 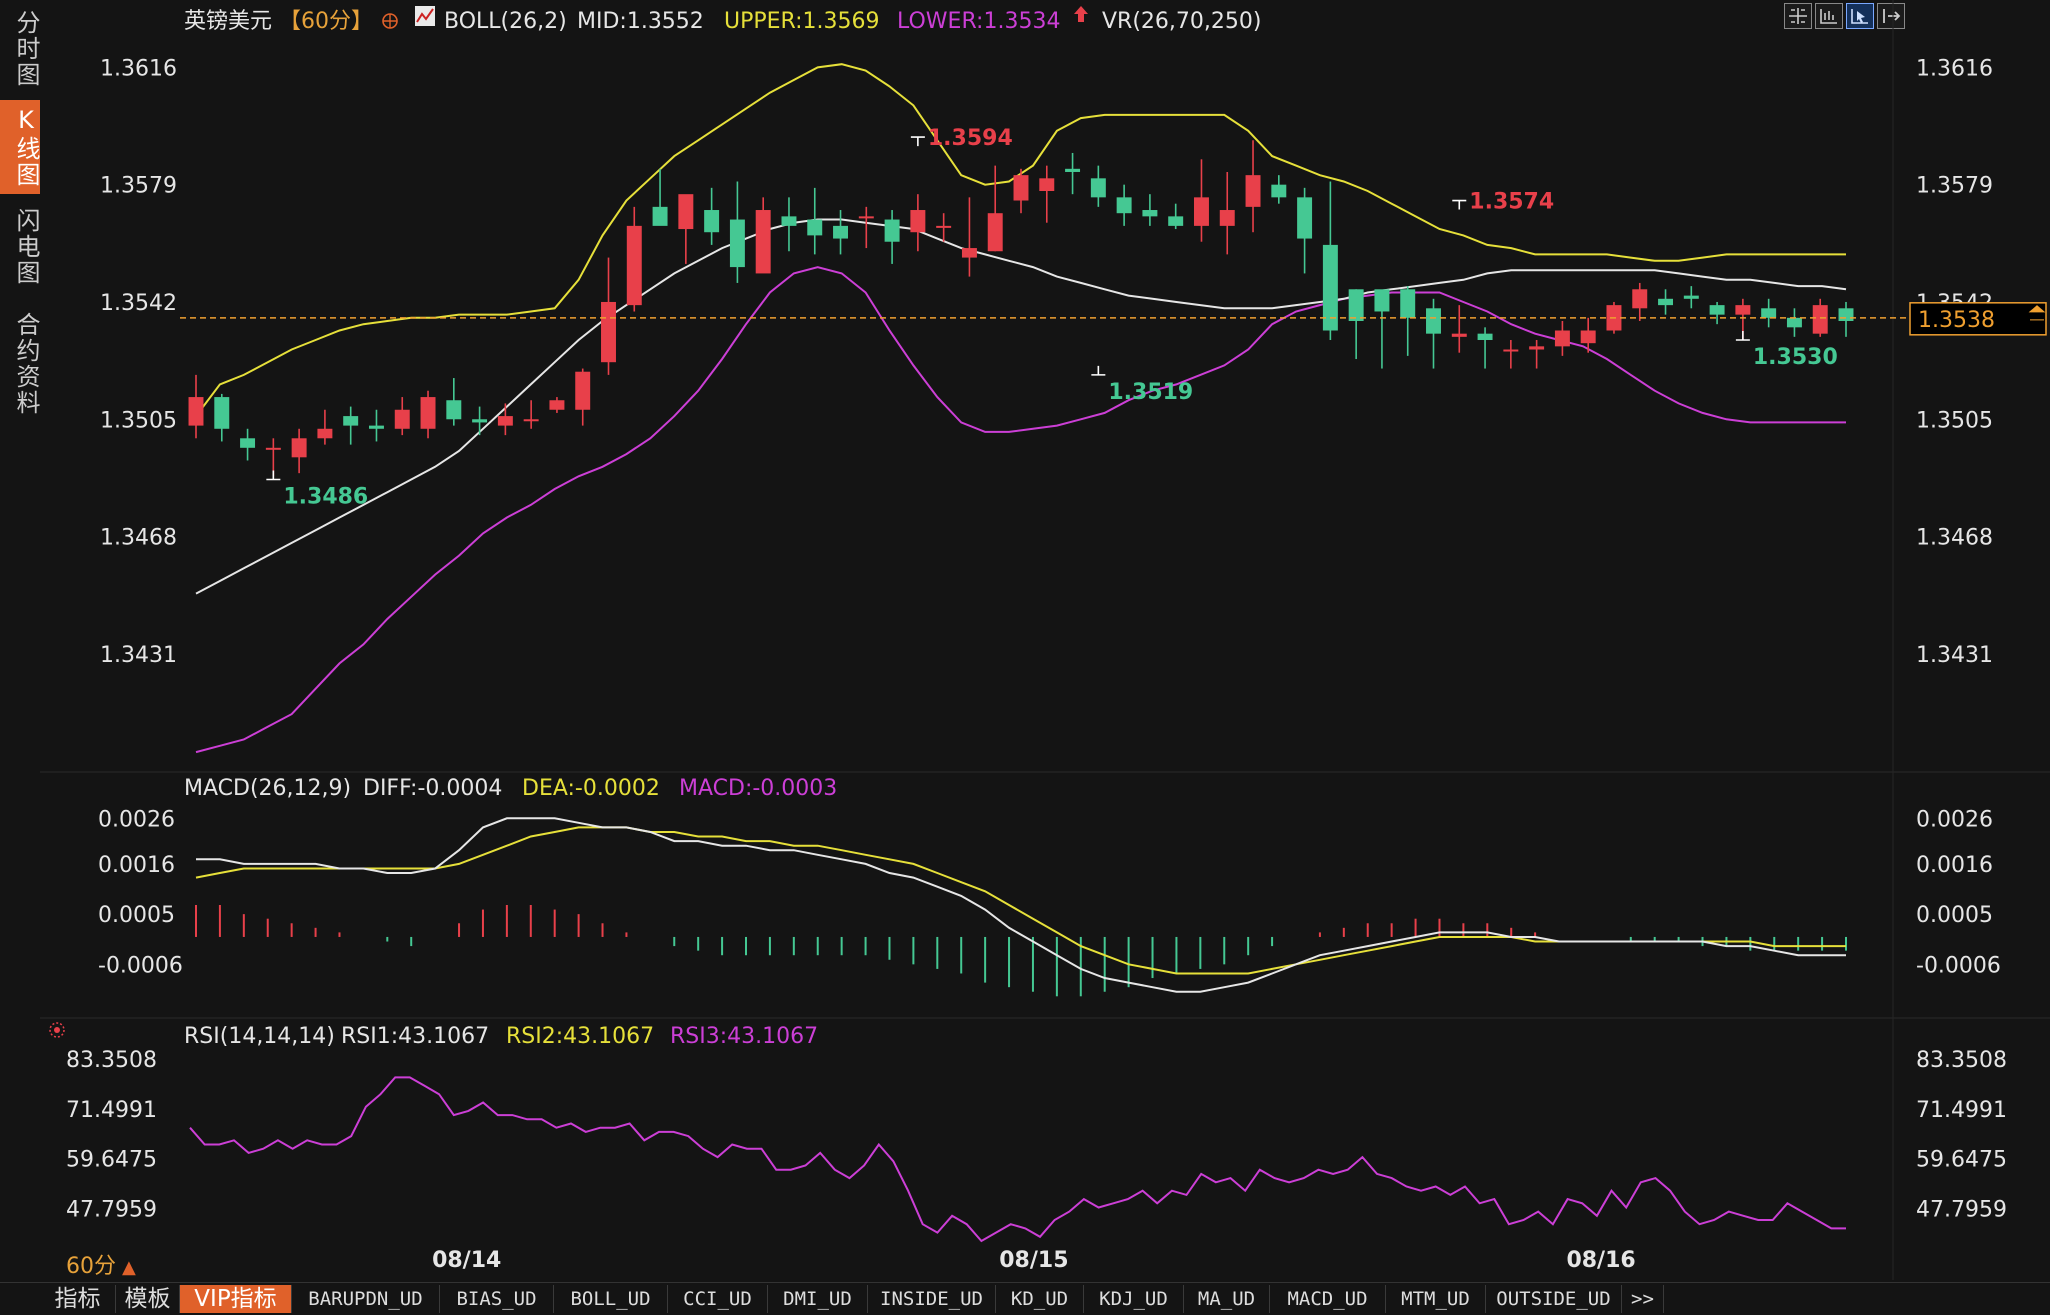 What do you see at coordinates (758, 788) in the screenshot?
I see `macd-value: MACD:-0.0003` at bounding box center [758, 788].